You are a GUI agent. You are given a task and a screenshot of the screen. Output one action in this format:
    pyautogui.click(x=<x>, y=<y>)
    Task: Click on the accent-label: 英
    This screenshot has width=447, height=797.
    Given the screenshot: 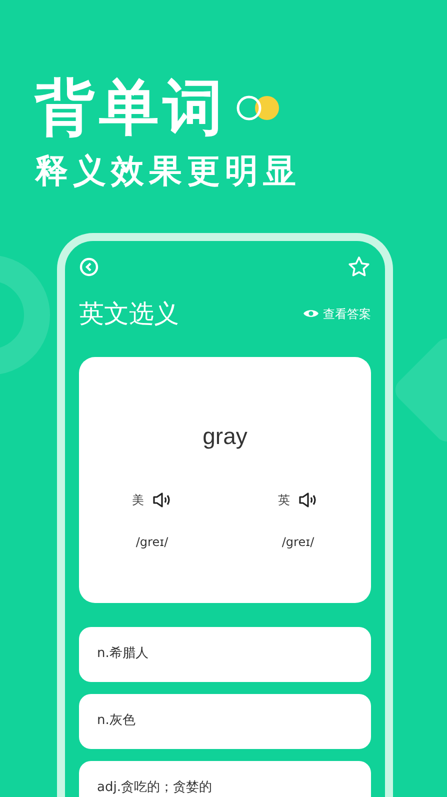 What is the action you would take?
    pyautogui.click(x=284, y=500)
    